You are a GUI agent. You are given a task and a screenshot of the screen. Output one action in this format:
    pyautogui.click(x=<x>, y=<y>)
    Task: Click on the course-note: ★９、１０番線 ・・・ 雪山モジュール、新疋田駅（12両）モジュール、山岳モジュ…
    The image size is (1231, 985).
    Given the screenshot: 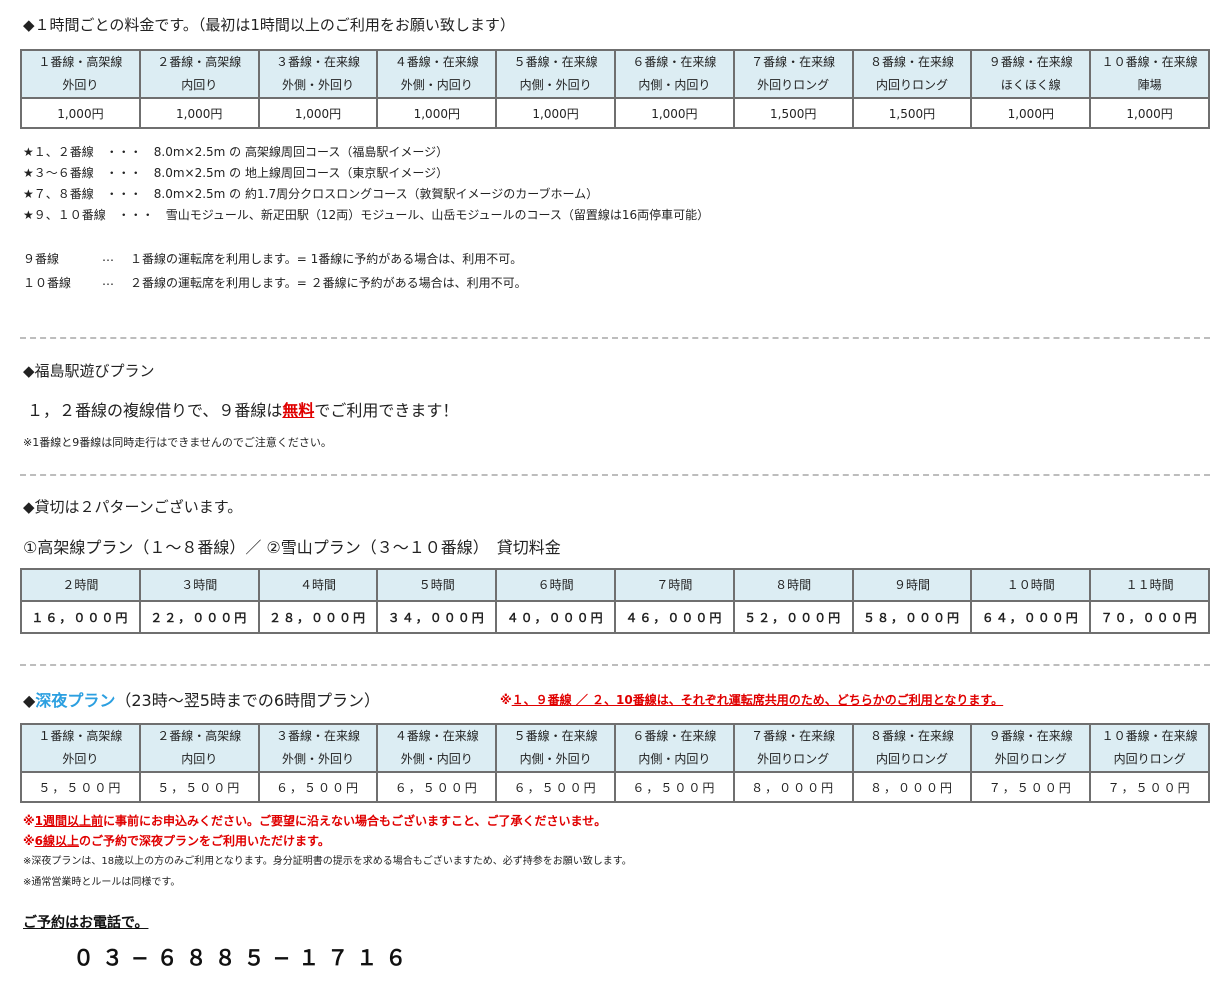 What is the action you would take?
    pyautogui.click(x=366, y=215)
    